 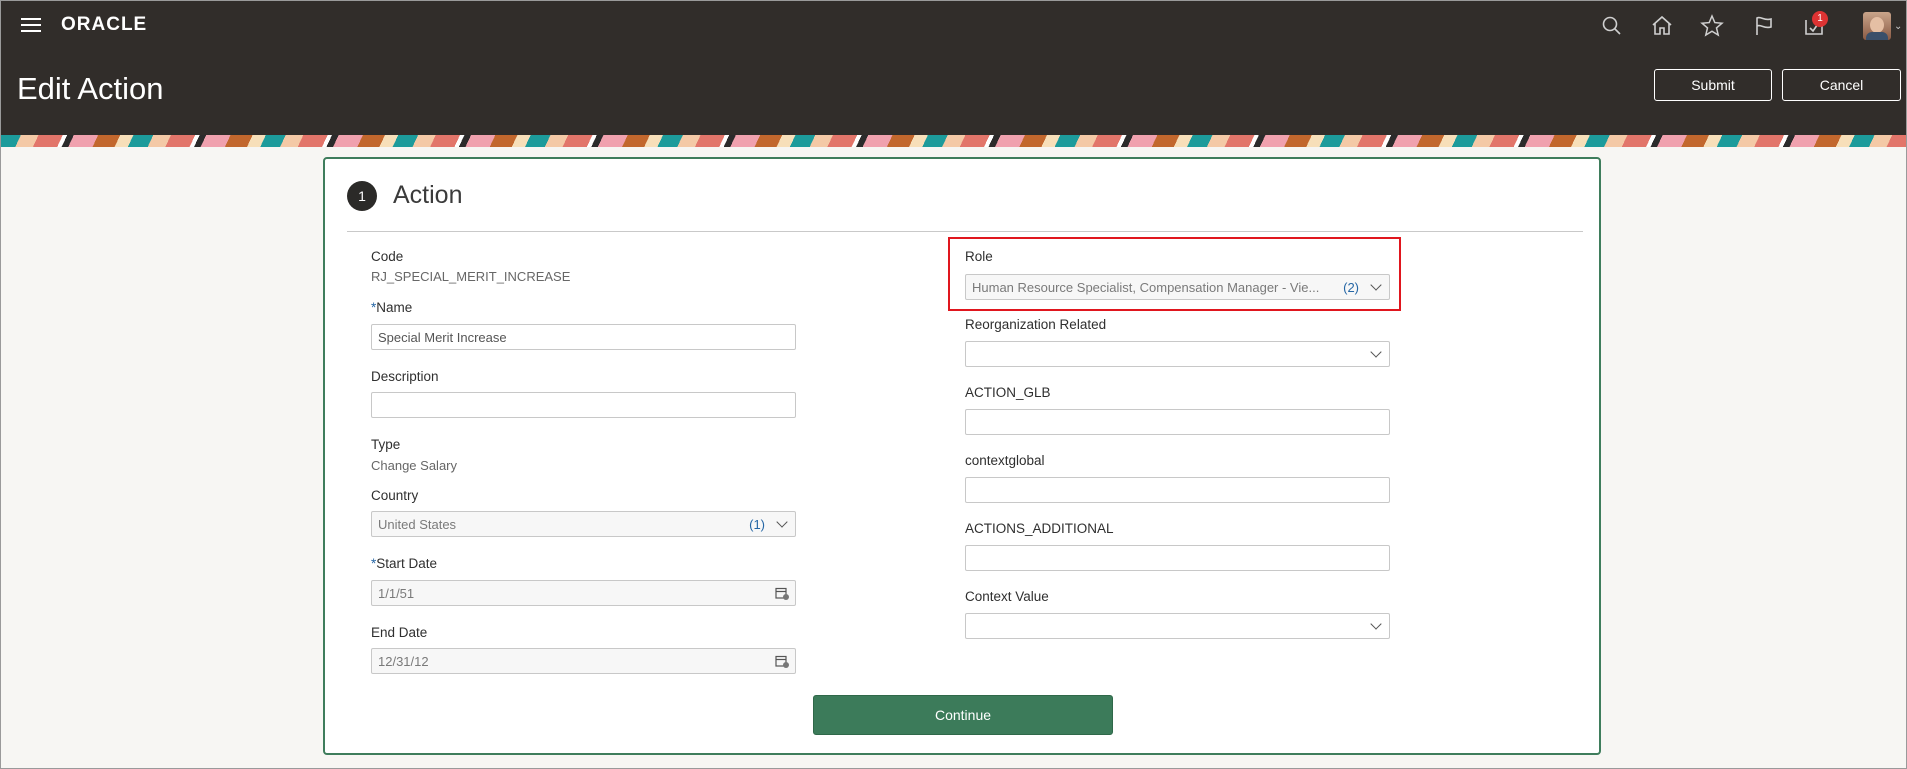 What do you see at coordinates (386, 444) in the screenshot?
I see `type-label: Type` at bounding box center [386, 444].